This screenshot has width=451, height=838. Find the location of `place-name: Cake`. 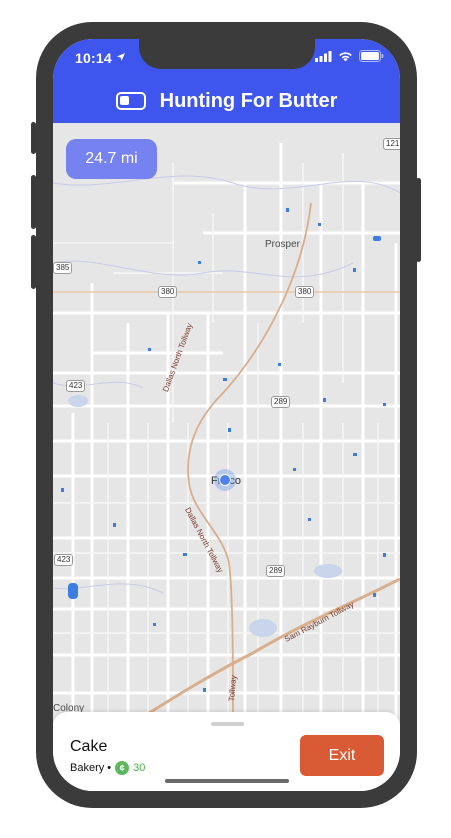

place-name: Cake is located at coordinates (89, 746).